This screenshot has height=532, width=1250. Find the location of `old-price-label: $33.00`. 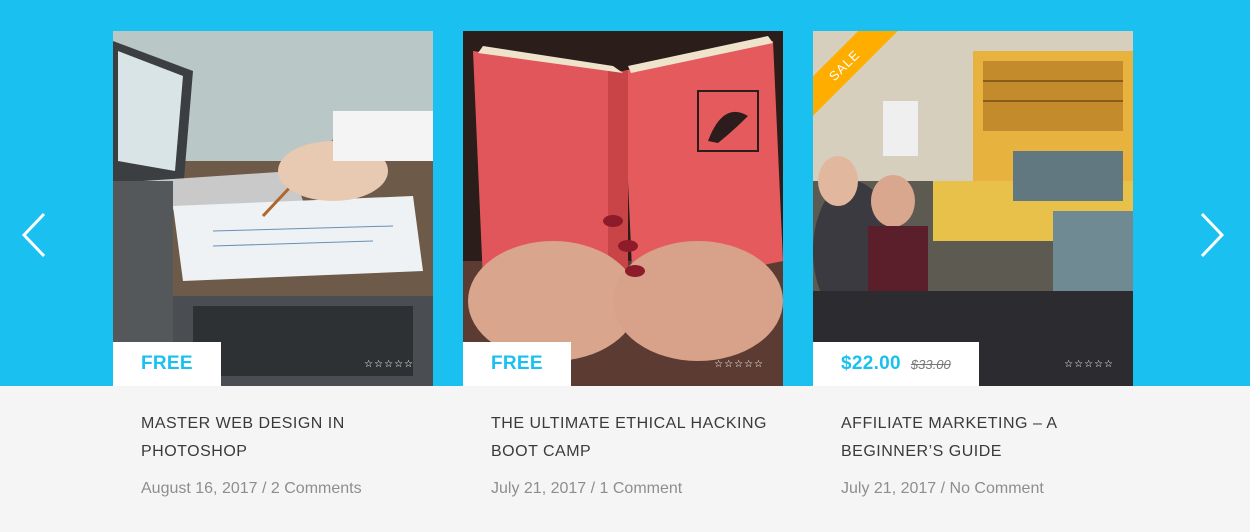

old-price-label: $33.00 is located at coordinates (930, 364).